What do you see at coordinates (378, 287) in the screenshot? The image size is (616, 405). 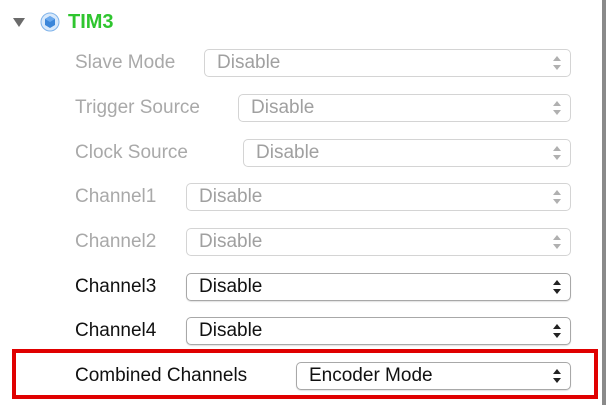 I see `channel3-select: Disable` at bounding box center [378, 287].